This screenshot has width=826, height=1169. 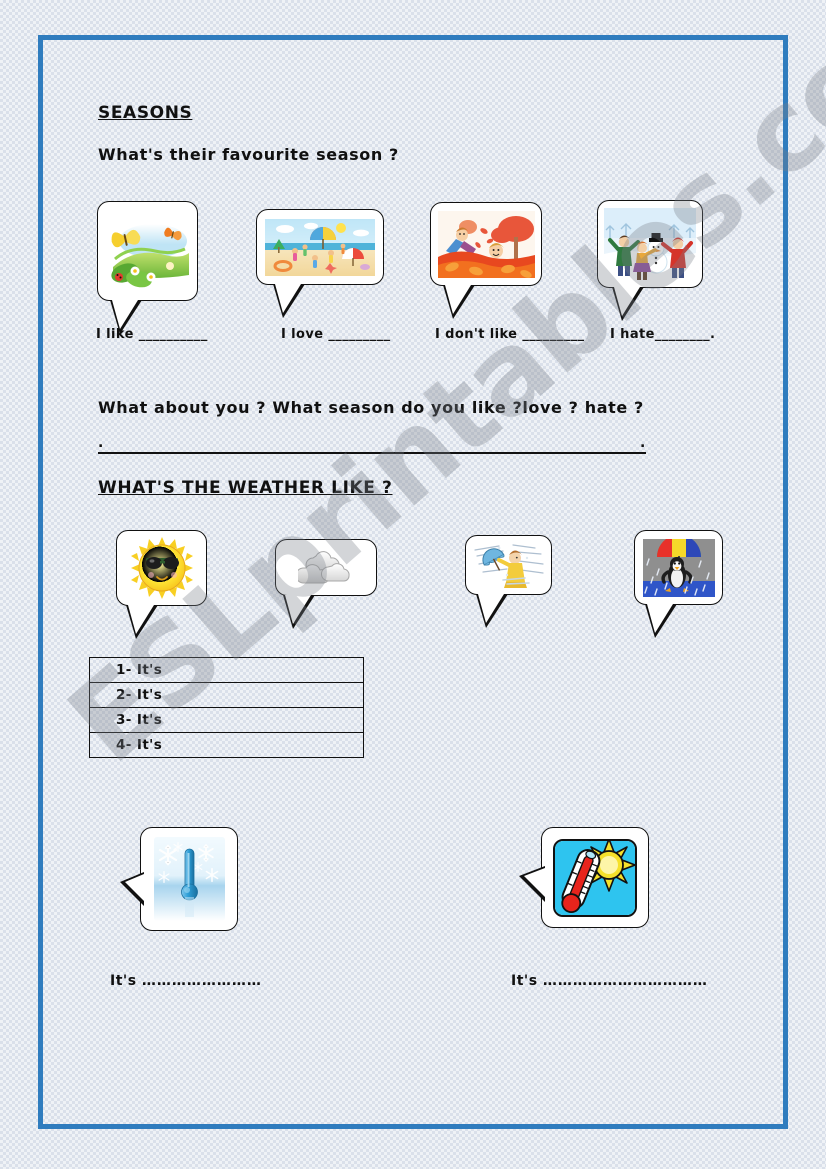 What do you see at coordinates (248, 154) in the screenshot?
I see `seasons-question: What's their favourite season ?` at bounding box center [248, 154].